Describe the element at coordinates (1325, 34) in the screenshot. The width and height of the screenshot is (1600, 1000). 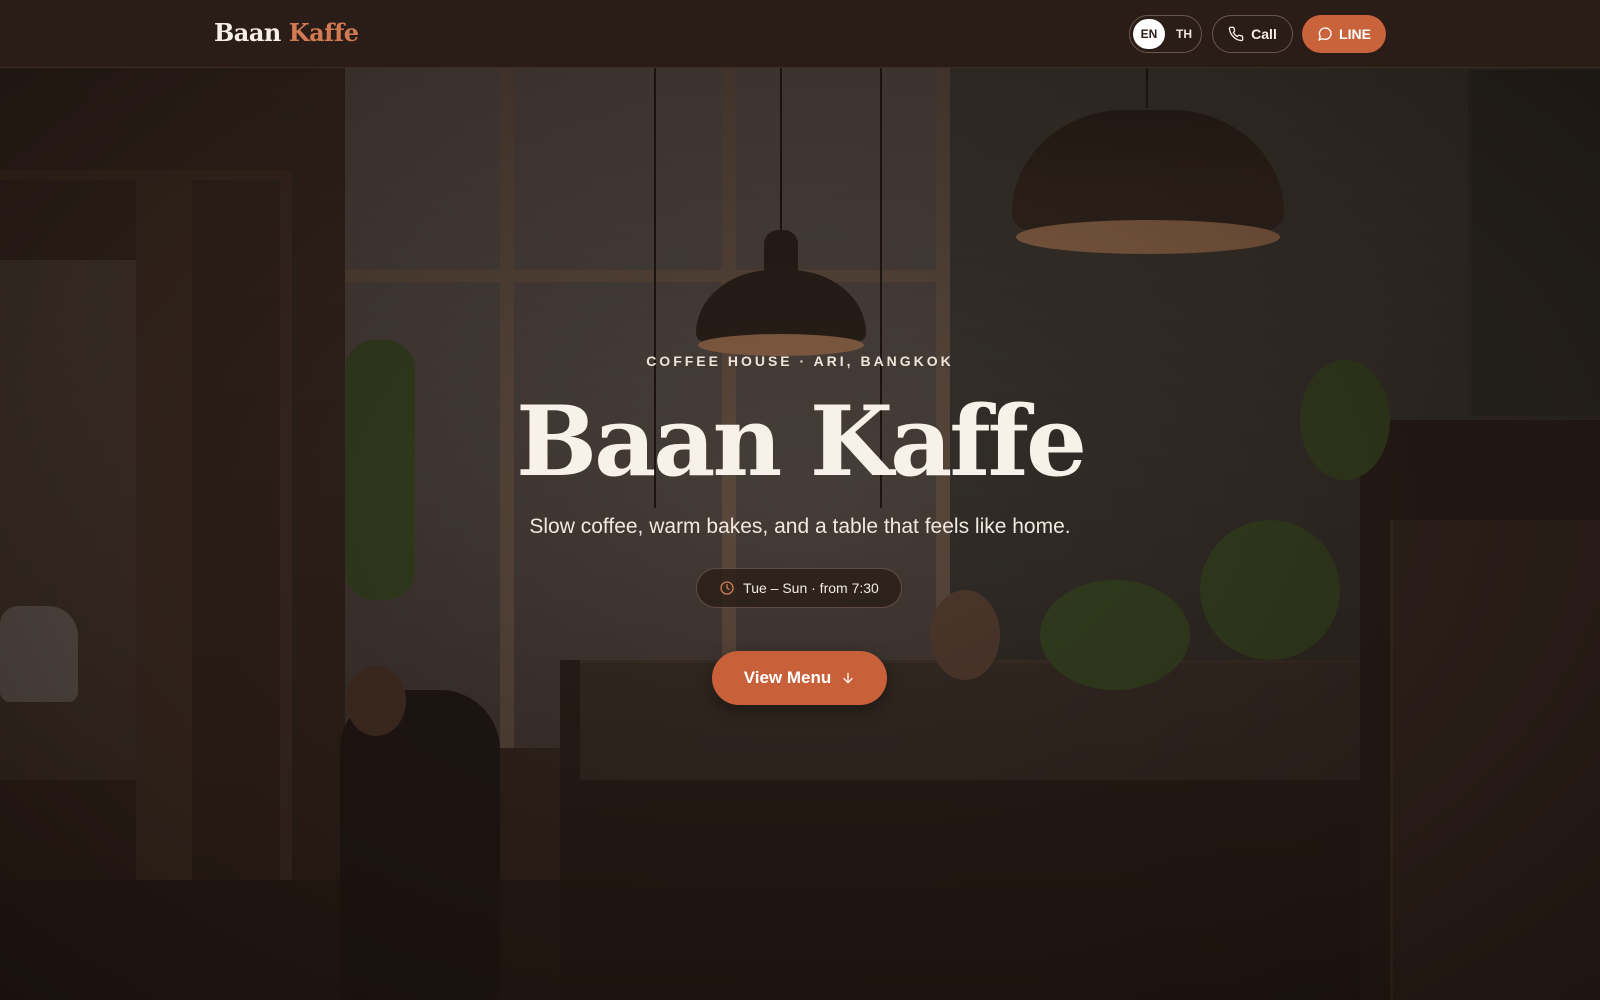
I see `chat-bubble-icon` at that location.